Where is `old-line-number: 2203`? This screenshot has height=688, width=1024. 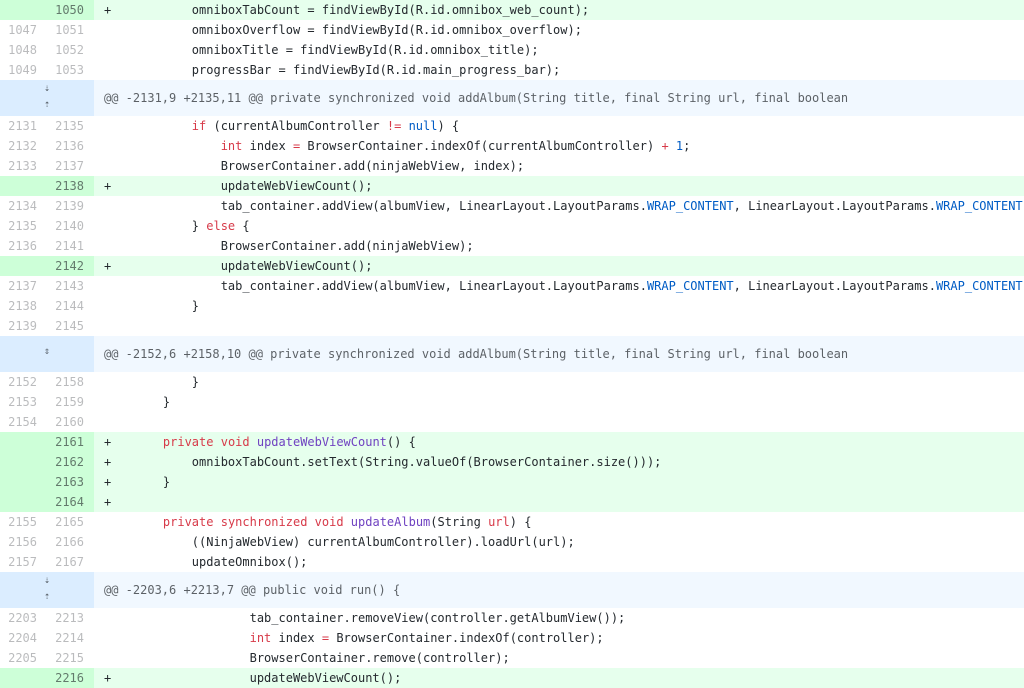
old-line-number: 2203 is located at coordinates (23, 618).